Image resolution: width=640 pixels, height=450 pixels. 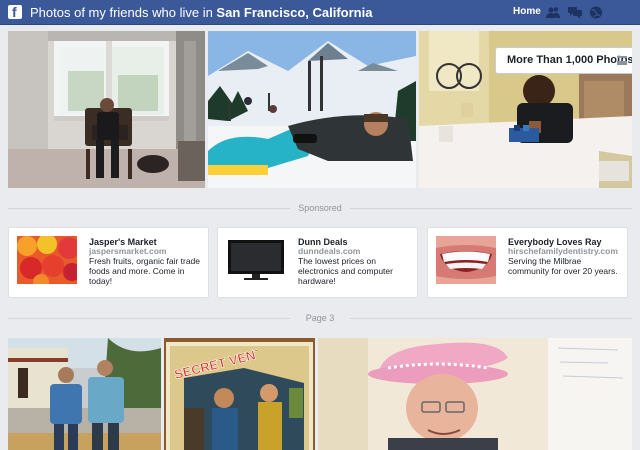 I want to click on ad-url: dunndeals.com, so click(x=329, y=251).